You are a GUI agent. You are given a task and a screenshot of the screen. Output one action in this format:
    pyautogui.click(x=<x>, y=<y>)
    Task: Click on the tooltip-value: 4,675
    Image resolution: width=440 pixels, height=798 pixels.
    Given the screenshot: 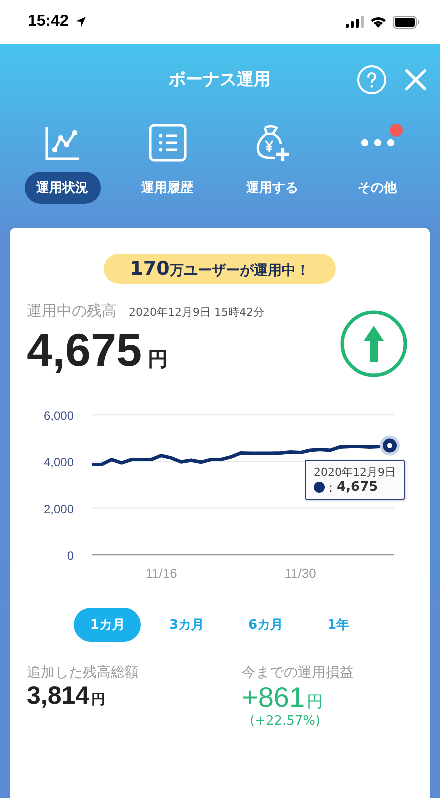 What is the action you would take?
    pyautogui.click(x=357, y=487)
    